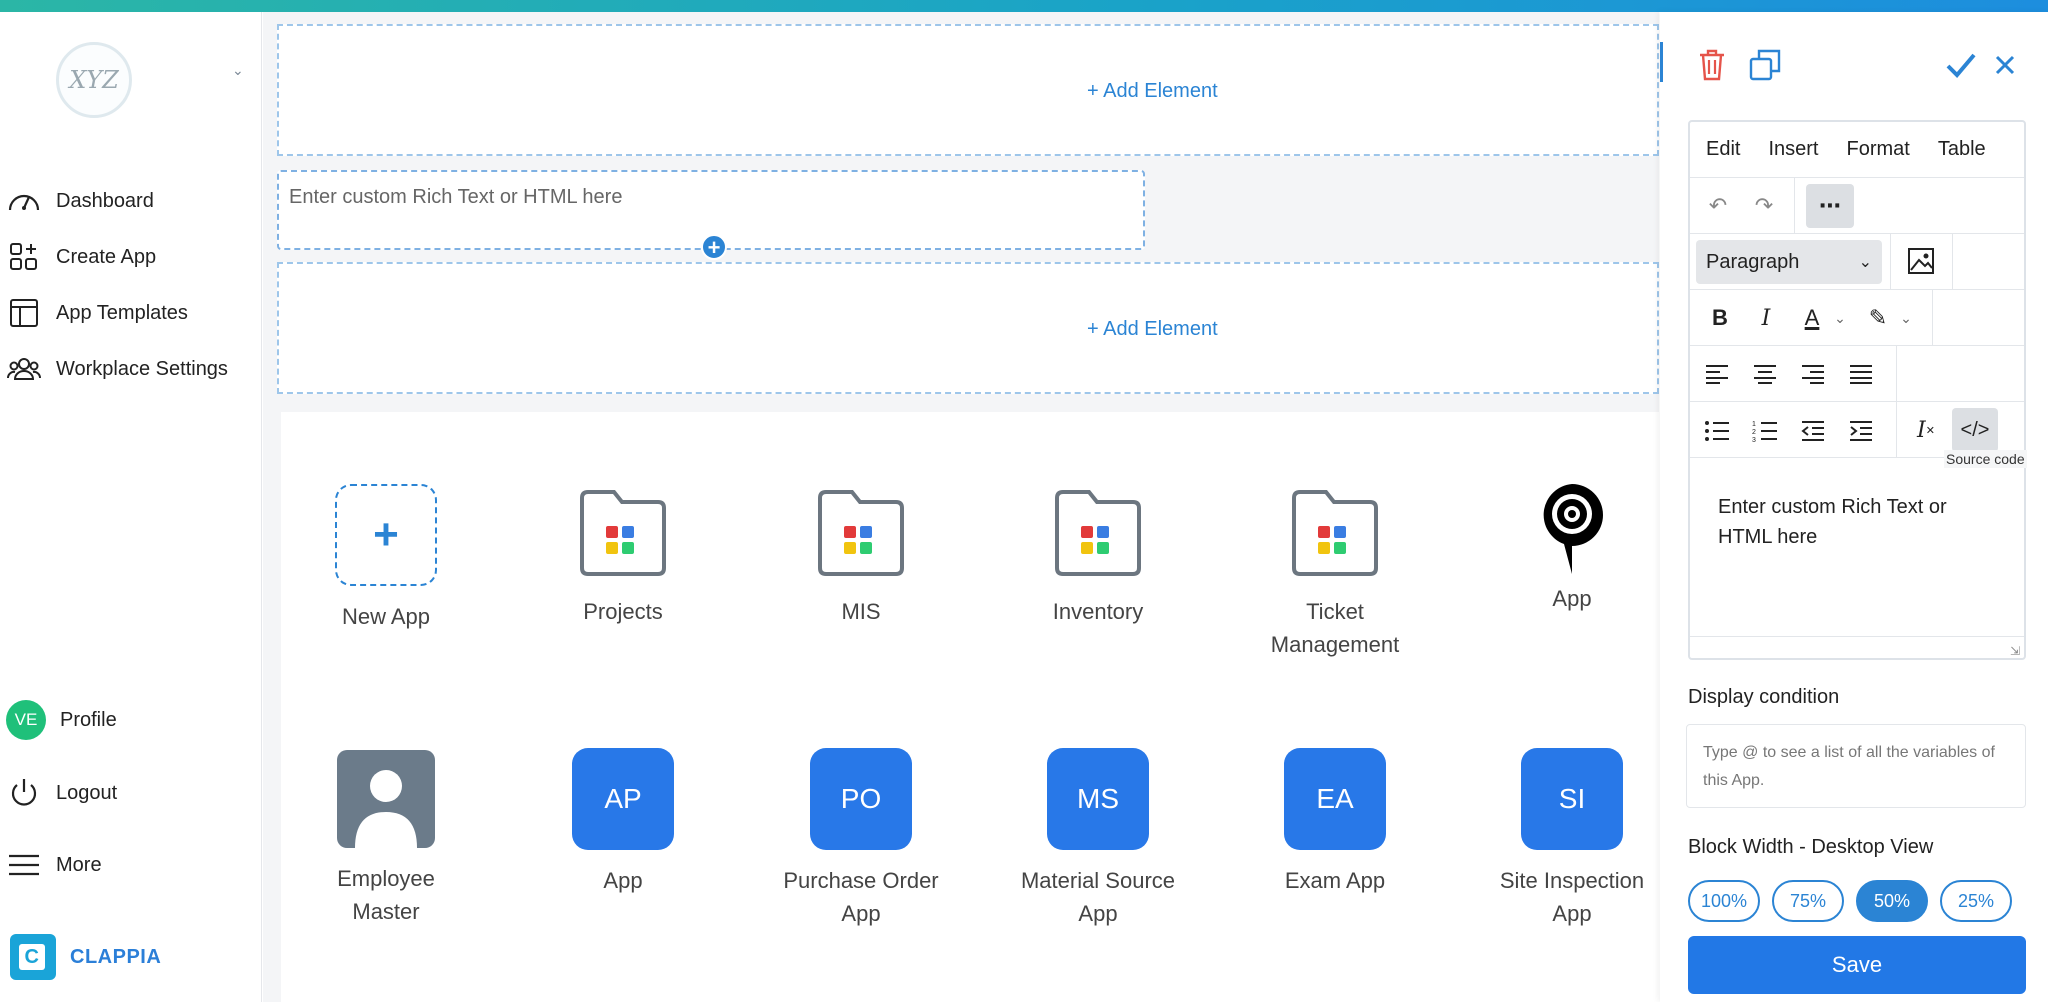 The width and height of the screenshot is (2048, 1002). Describe the element at coordinates (1717, 431) in the screenshot. I see `bullet-list-icon` at that location.